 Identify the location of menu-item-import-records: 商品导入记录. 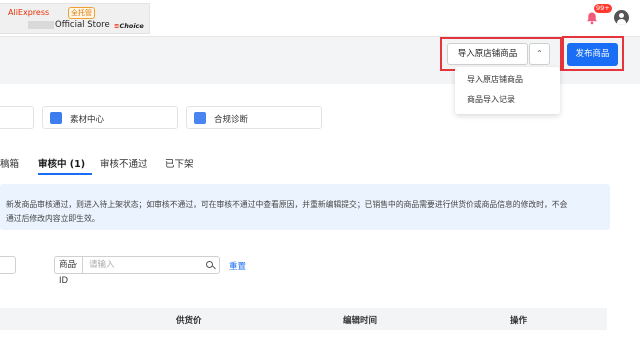
(491, 99).